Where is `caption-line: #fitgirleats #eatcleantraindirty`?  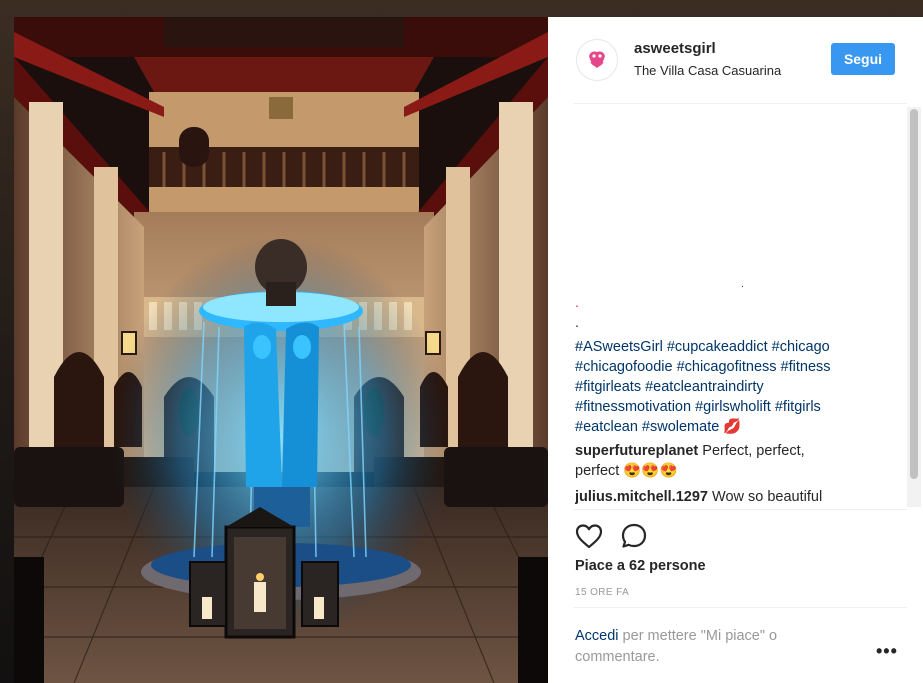
caption-line: #fitgirleats #eatcleantraindirty is located at coordinates (730, 387).